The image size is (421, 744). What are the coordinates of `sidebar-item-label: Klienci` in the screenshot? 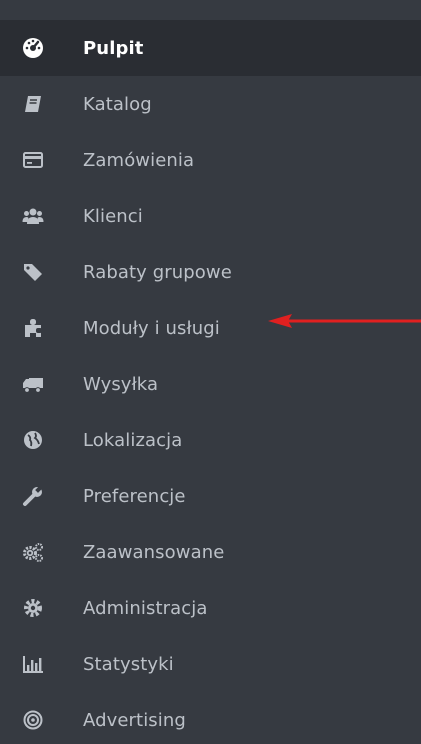 It's located at (113, 216).